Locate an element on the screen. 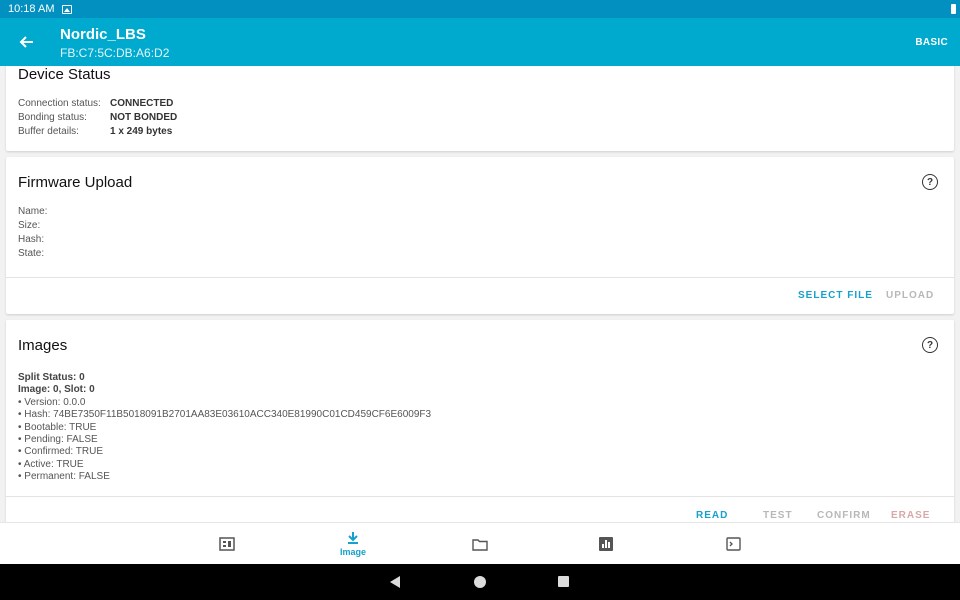 This screenshot has height=600, width=960. nav-image-label: Image is located at coordinates (352, 552).